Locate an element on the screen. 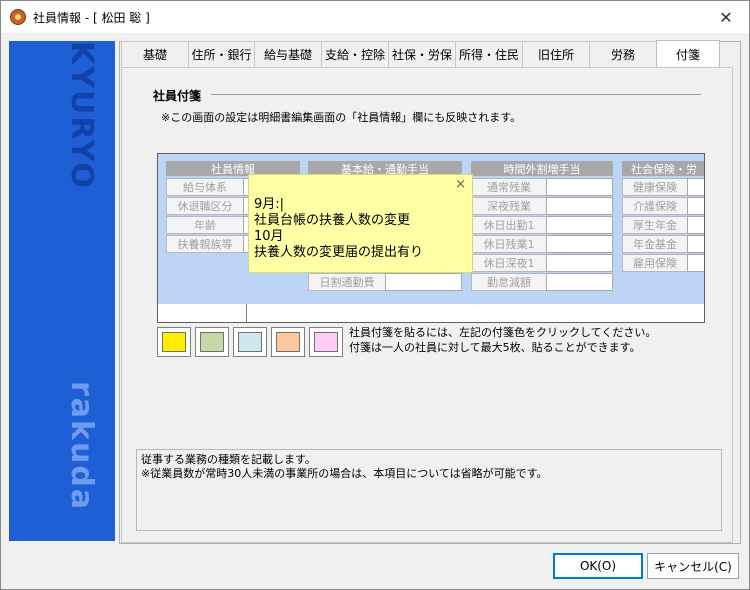 The height and width of the screenshot is (590, 750). app-icon is located at coordinates (18, 17).